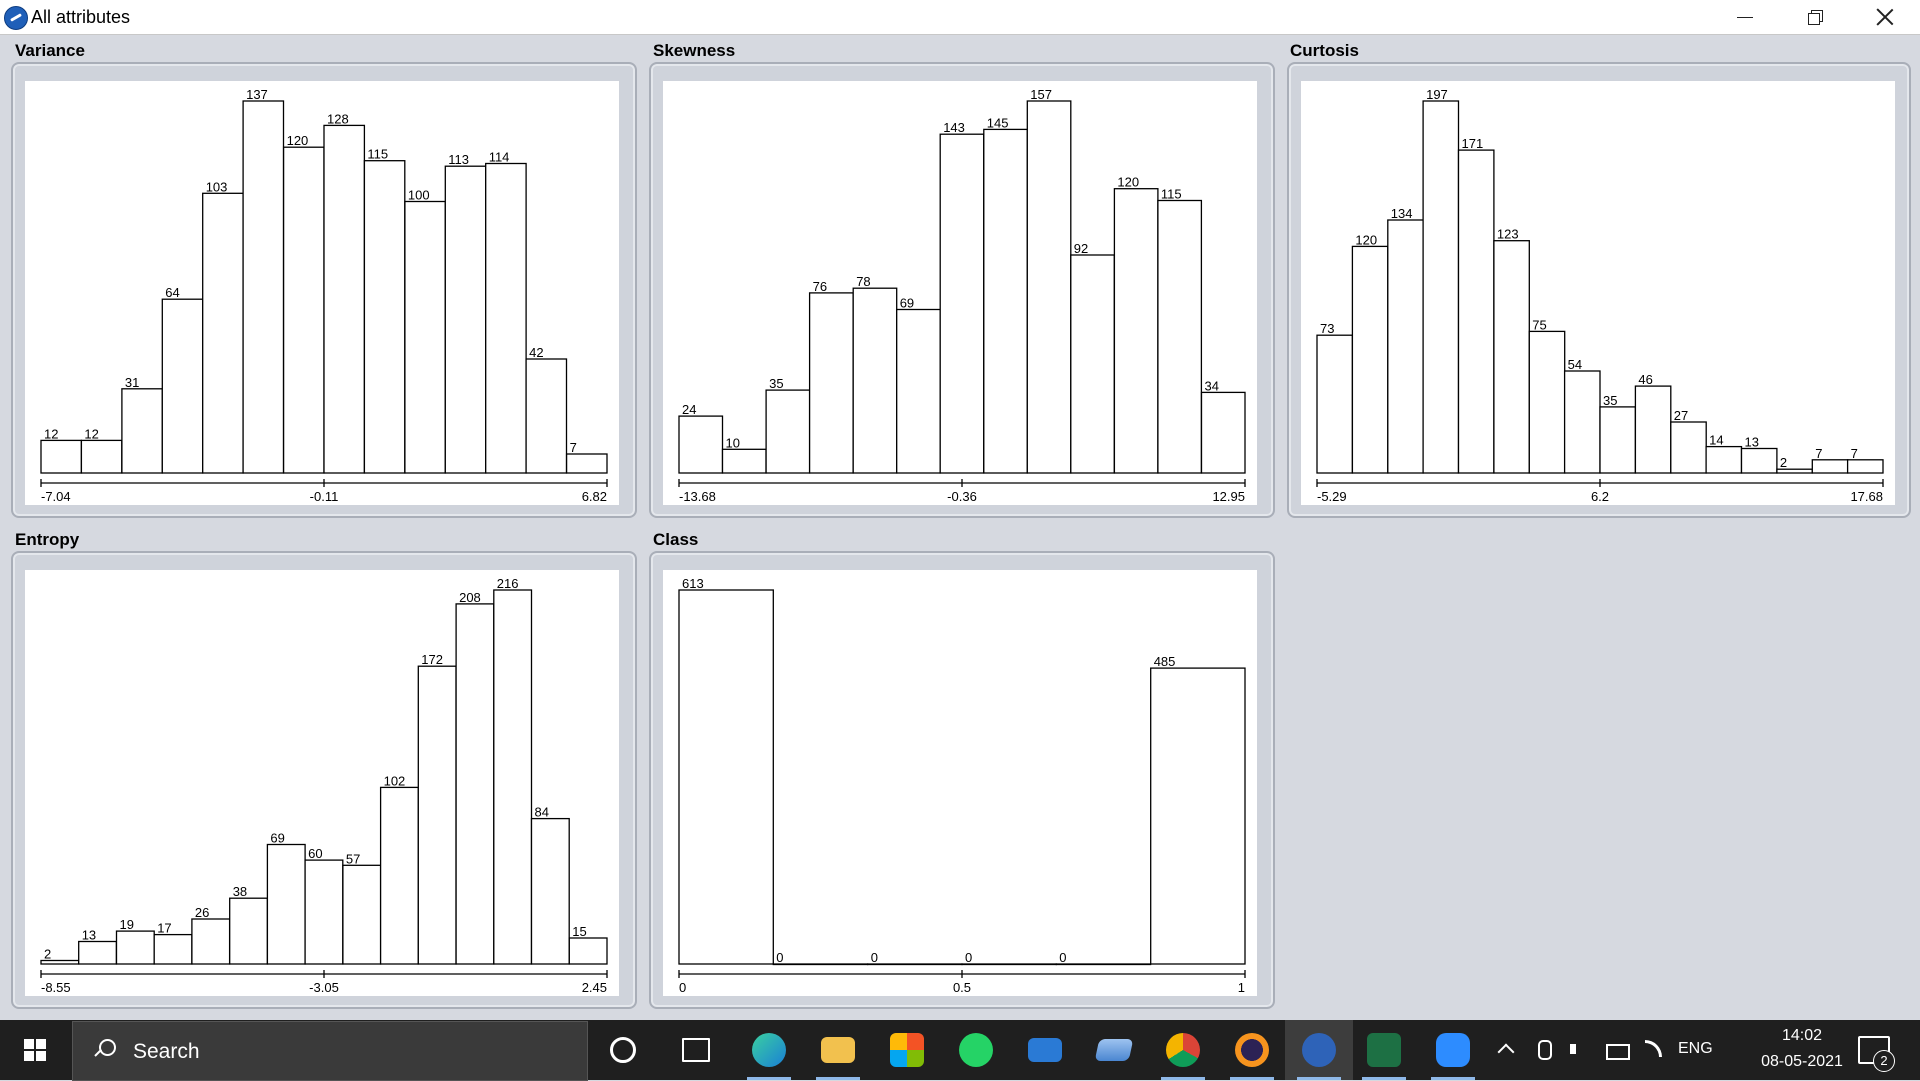 This screenshot has height=1081, width=1920. I want to click on bar-count-label: 14, so click(1716, 440).